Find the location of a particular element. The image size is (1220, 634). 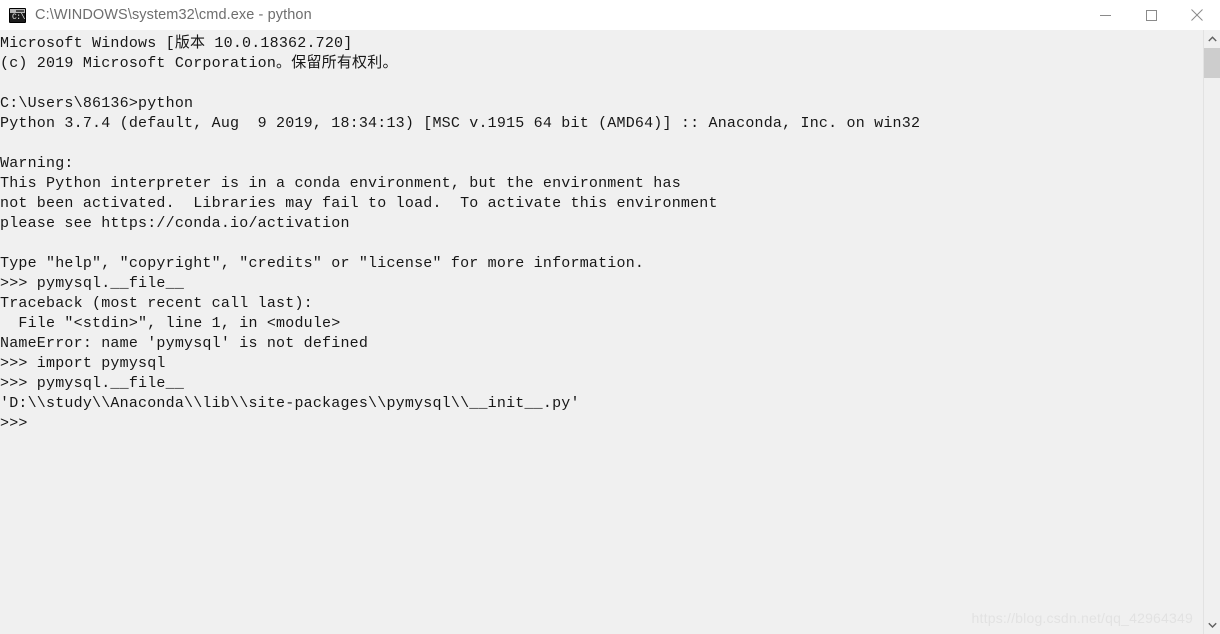

console-line: Traceback (most recent call last): is located at coordinates (156, 303).